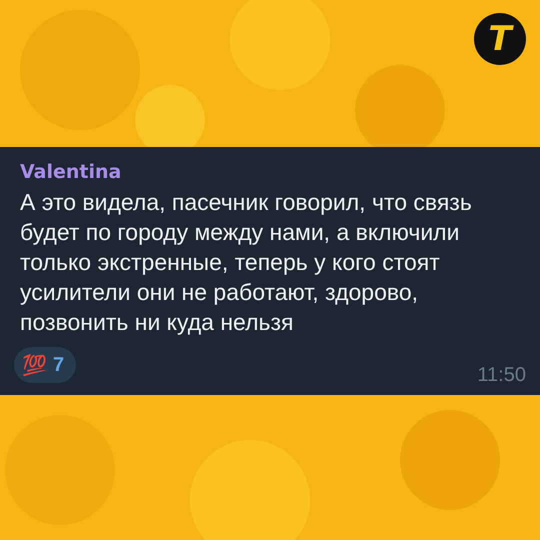 This screenshot has height=540, width=540. What do you see at coordinates (71, 172) in the screenshot?
I see `sender-name: Valentina` at bounding box center [71, 172].